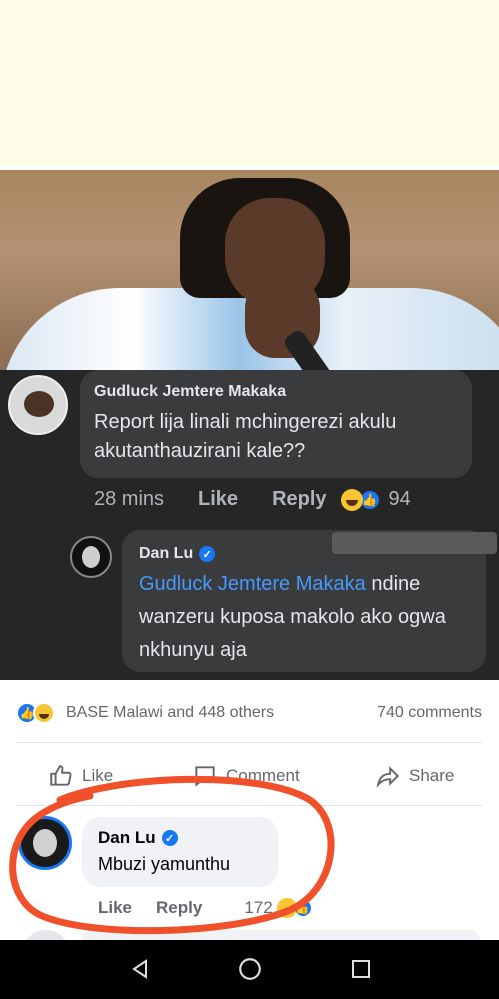 The width and height of the screenshot is (499, 999). Describe the element at coordinates (205, 776) in the screenshot. I see `comment-icon` at that location.